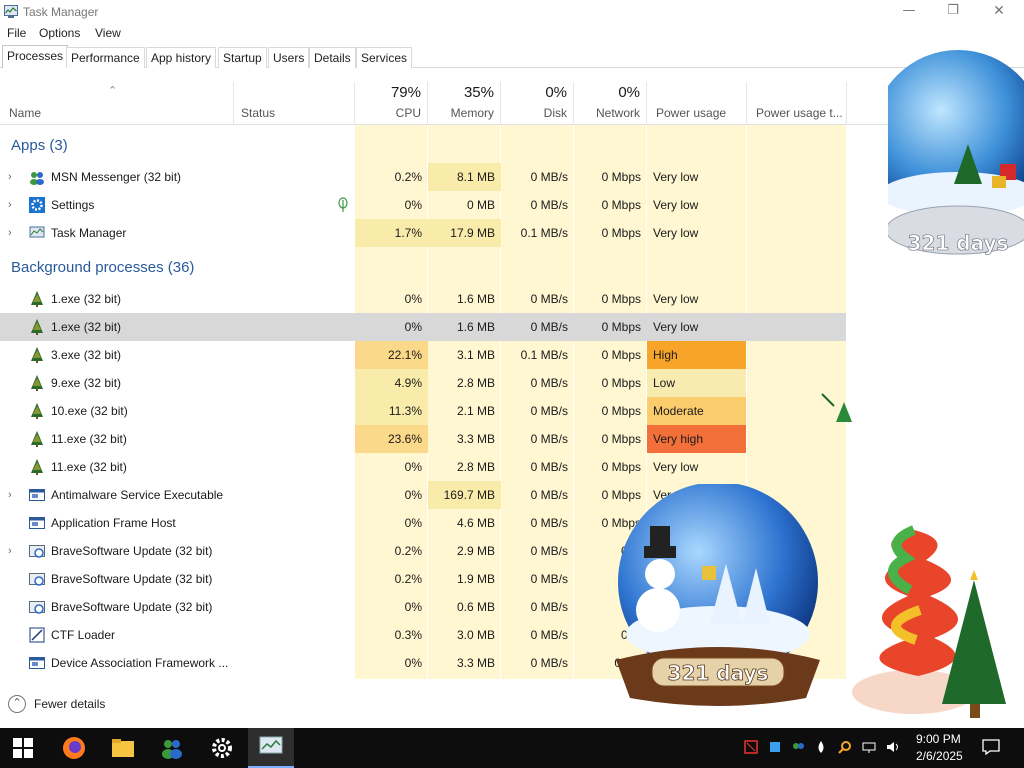  I want to click on file-explorer-icon, so click(123, 748).